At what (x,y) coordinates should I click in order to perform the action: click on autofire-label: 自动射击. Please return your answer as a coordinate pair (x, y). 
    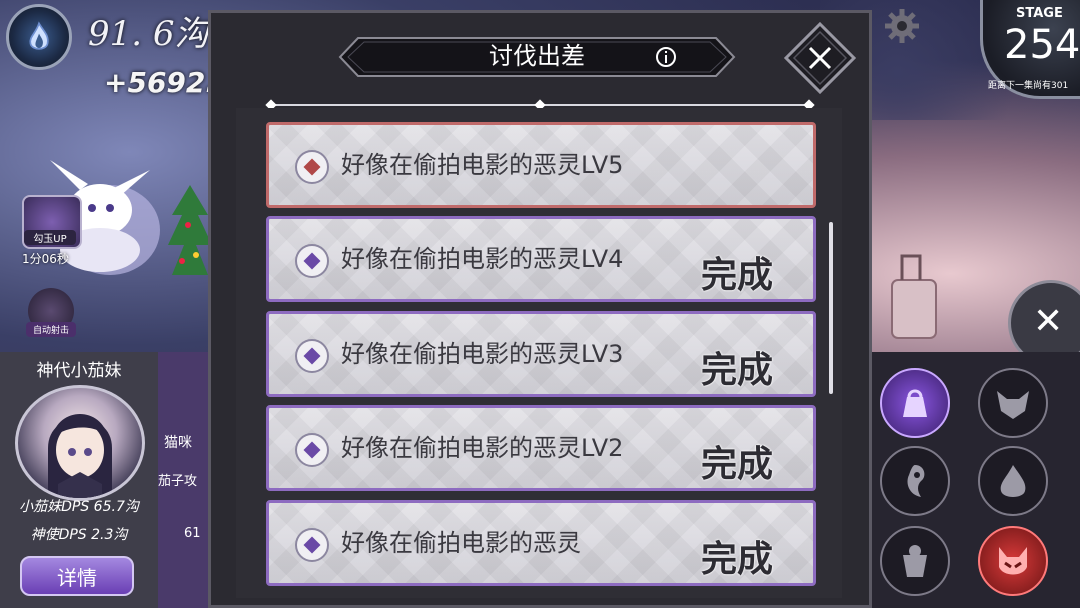
    Looking at the image, I should click on (51, 329).